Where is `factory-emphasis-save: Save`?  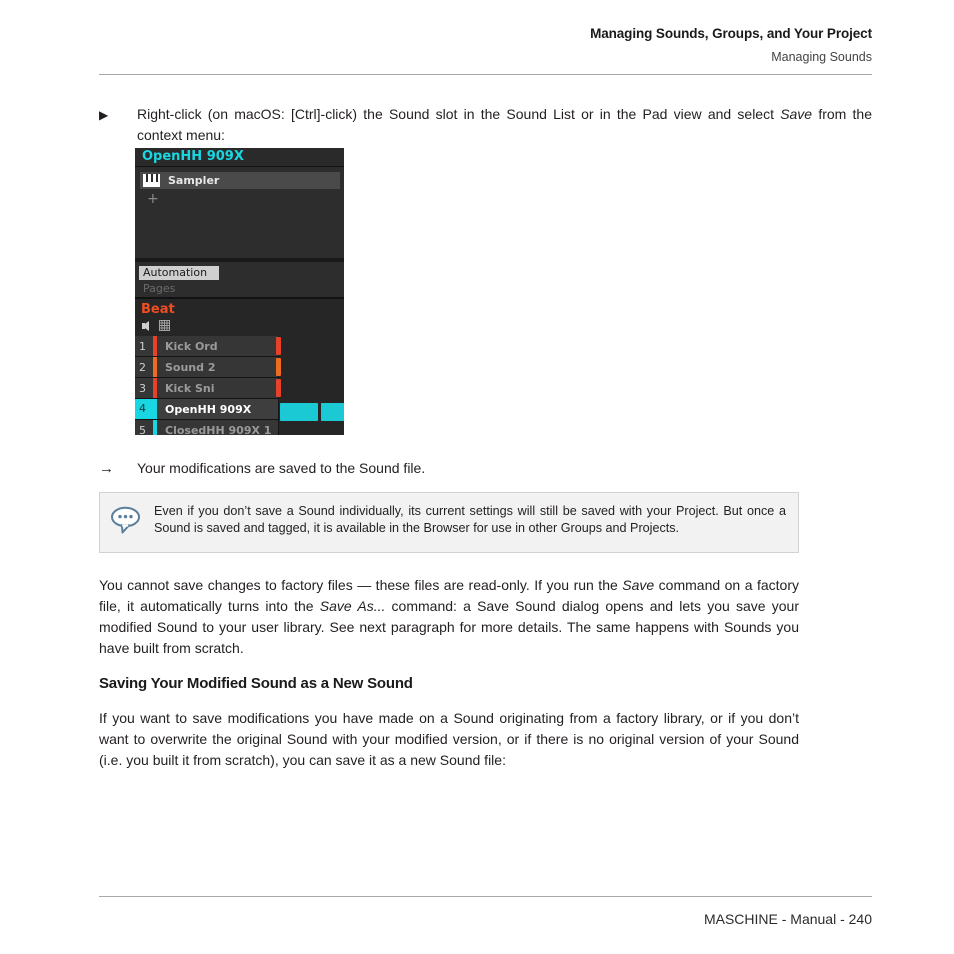
factory-emphasis-save: Save is located at coordinates (638, 585).